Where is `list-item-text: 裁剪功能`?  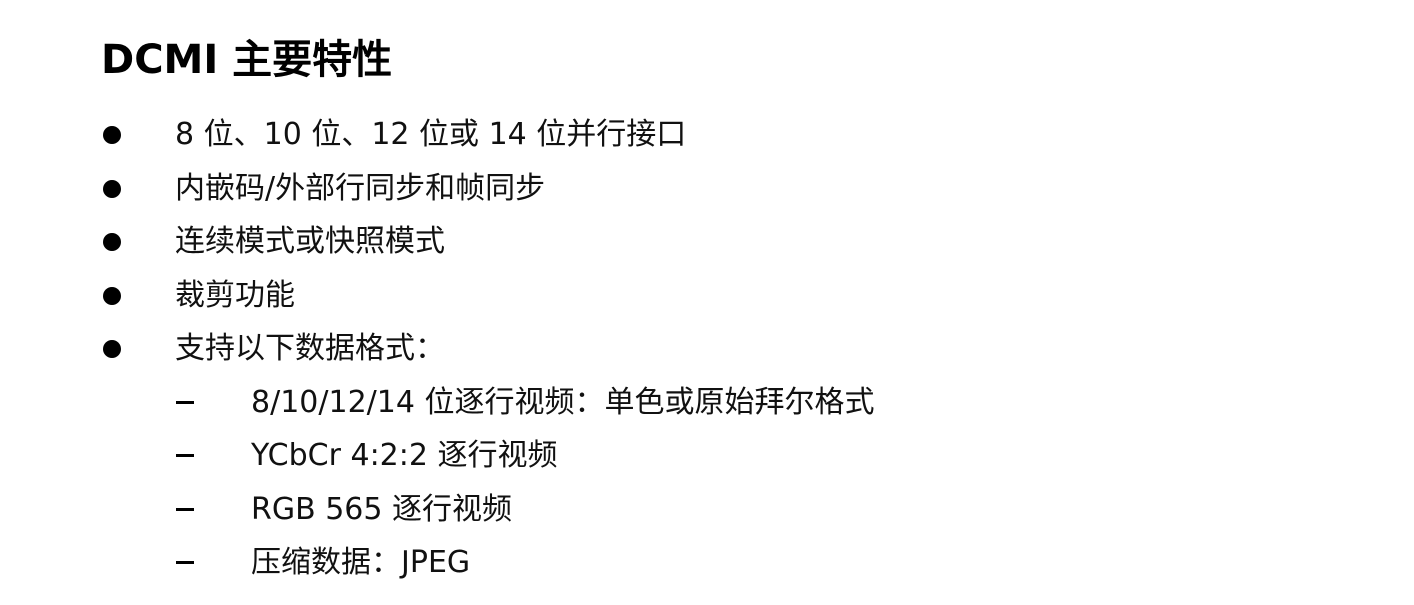 list-item-text: 裁剪功能 is located at coordinates (235, 295).